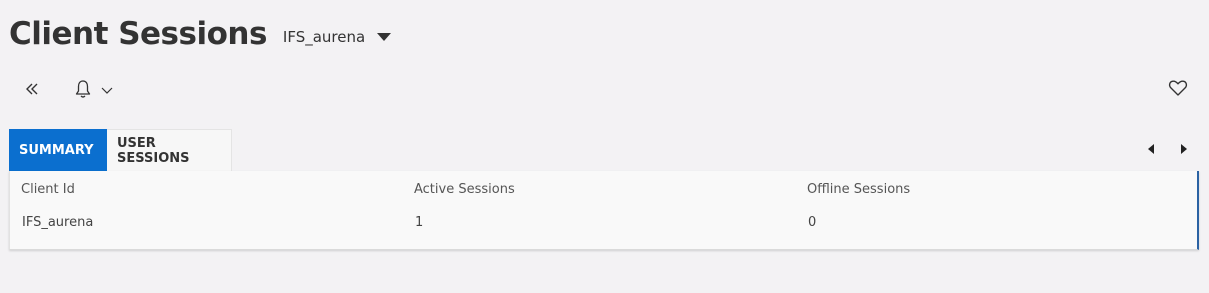 The width and height of the screenshot is (1209, 293). I want to click on page-header: Client Sessions IFS_aurena, so click(200, 34).